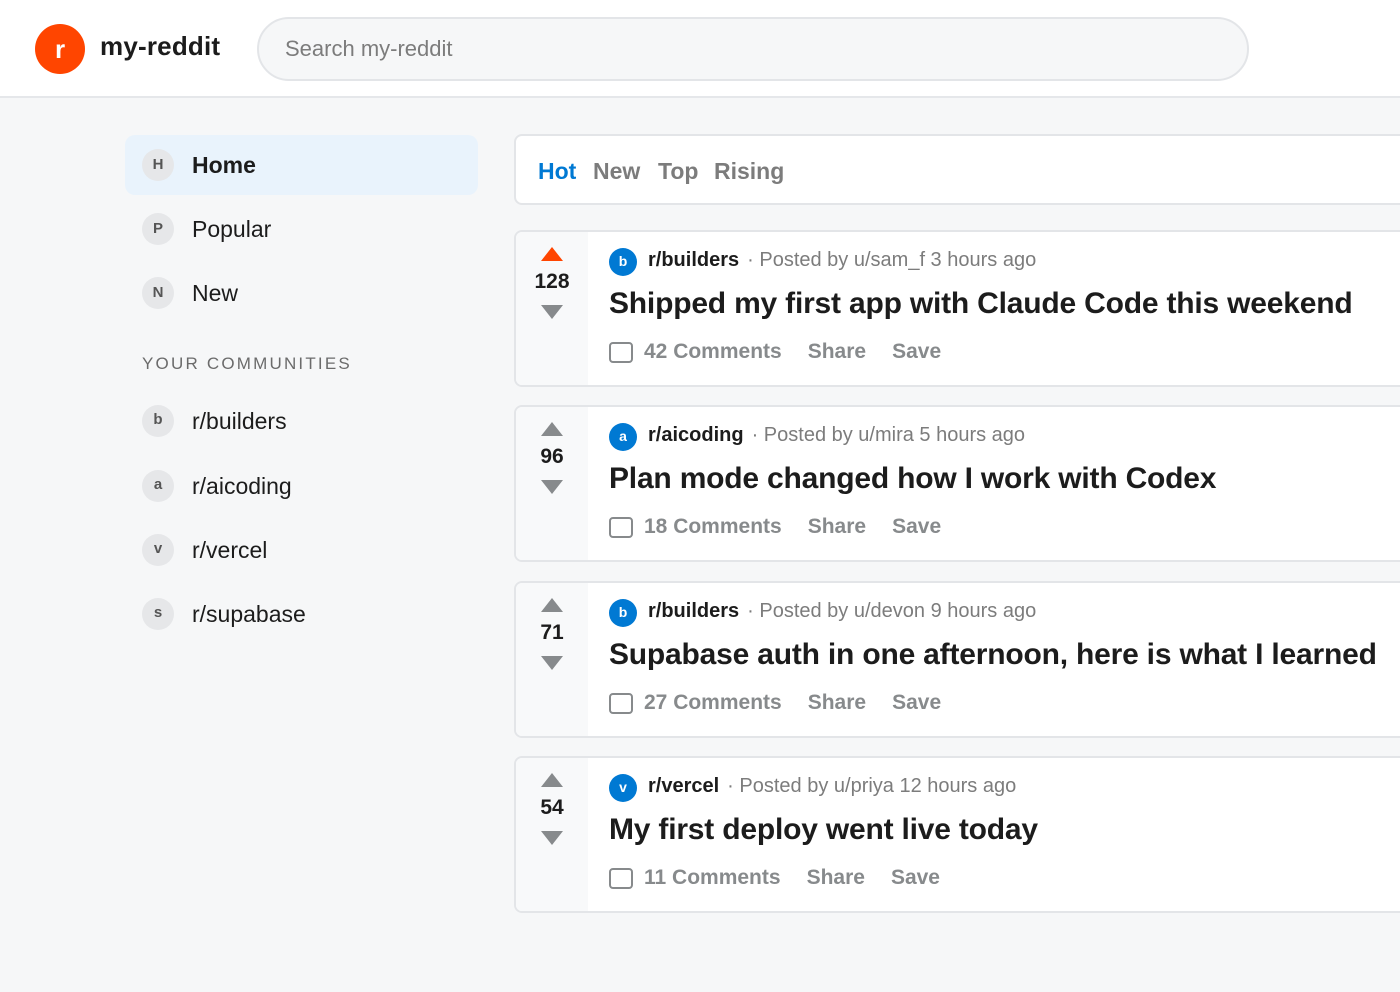 This screenshot has height=992, width=1400. Describe the element at coordinates (552, 632) in the screenshot. I see `vote-score: 71` at that location.